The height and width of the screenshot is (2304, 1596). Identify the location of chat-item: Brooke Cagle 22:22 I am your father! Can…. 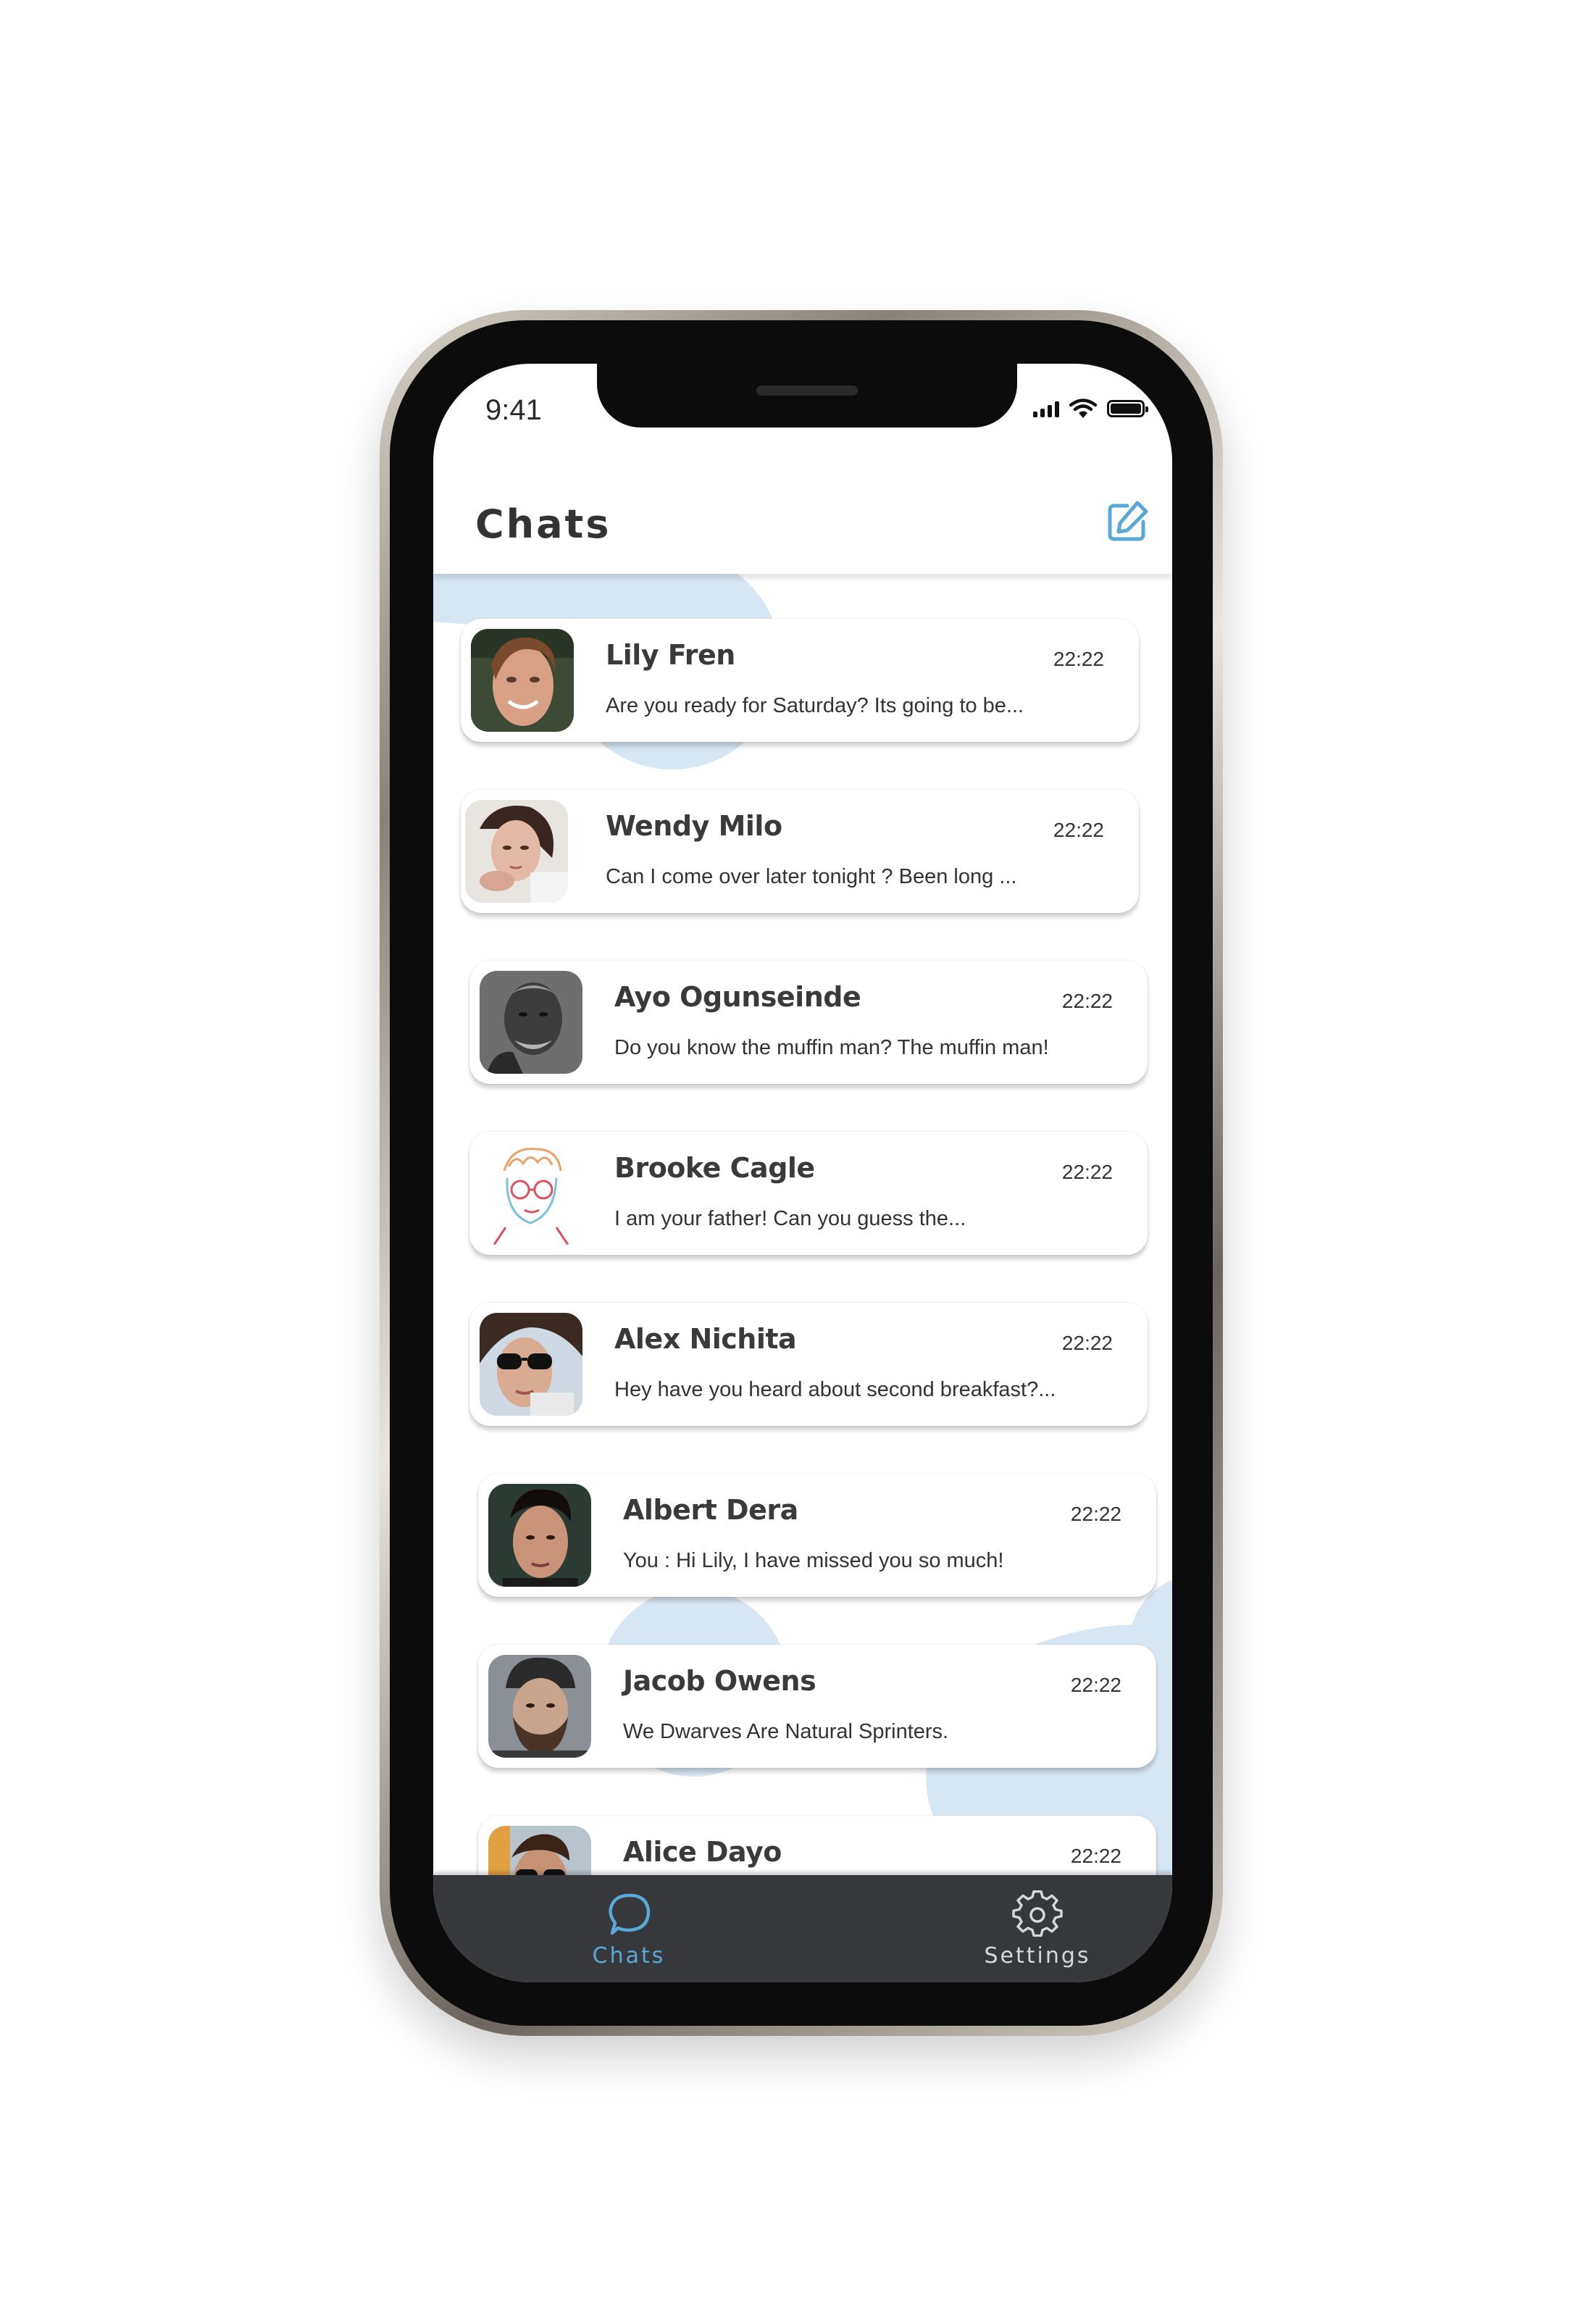
(808, 1193).